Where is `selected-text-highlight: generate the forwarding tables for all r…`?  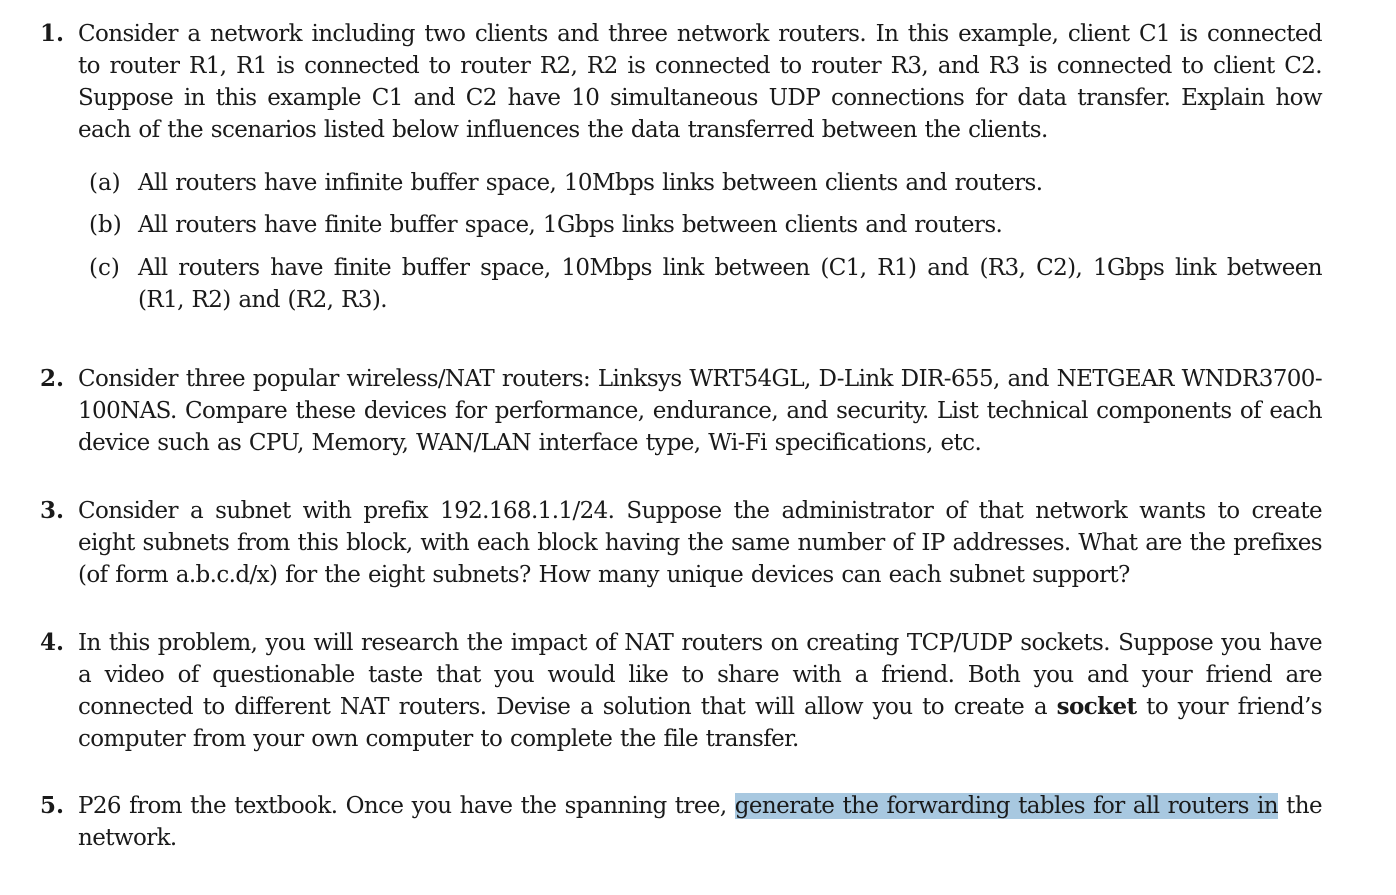
selected-text-highlight: generate the forwarding tables for all r… is located at coordinates (1006, 806).